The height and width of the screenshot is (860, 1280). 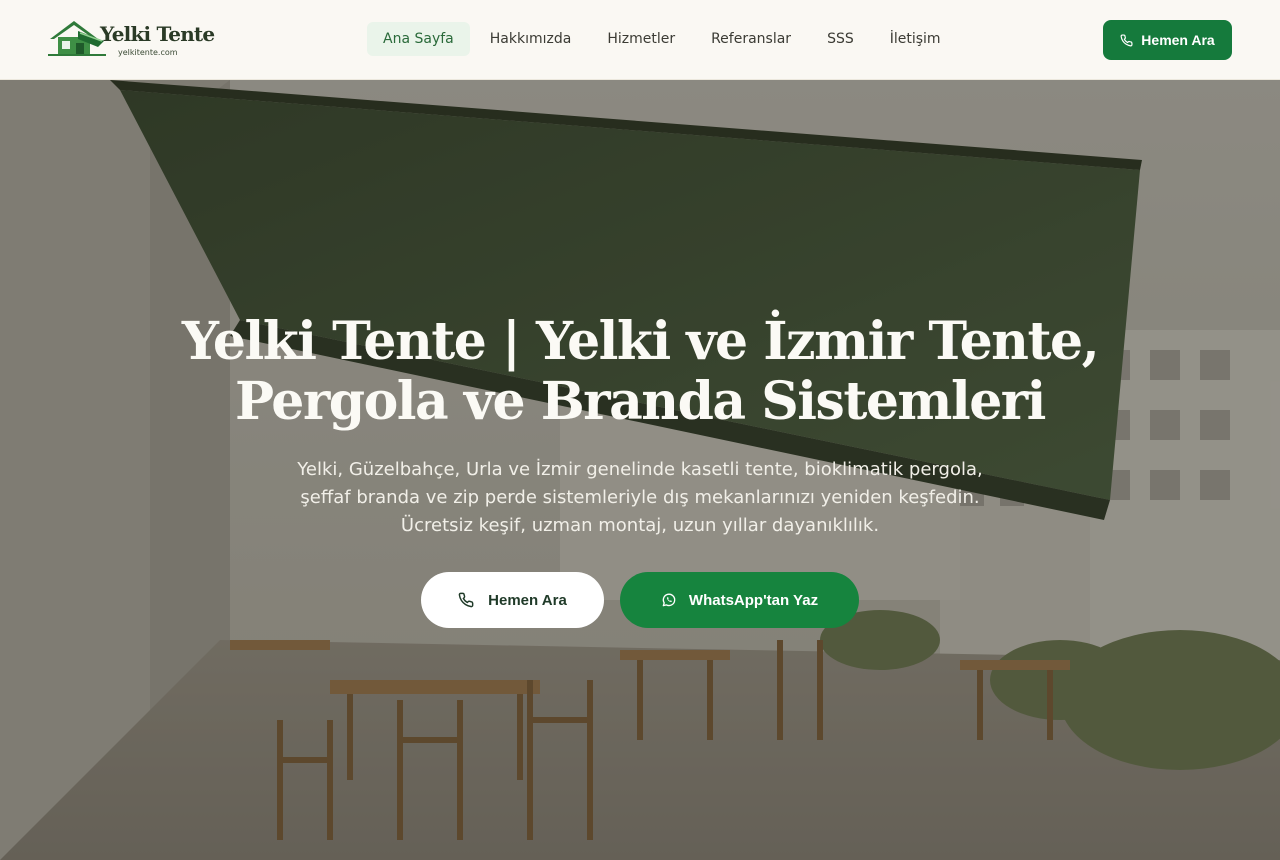 I want to click on hero-call-label: Hemen Ara, so click(x=527, y=600).